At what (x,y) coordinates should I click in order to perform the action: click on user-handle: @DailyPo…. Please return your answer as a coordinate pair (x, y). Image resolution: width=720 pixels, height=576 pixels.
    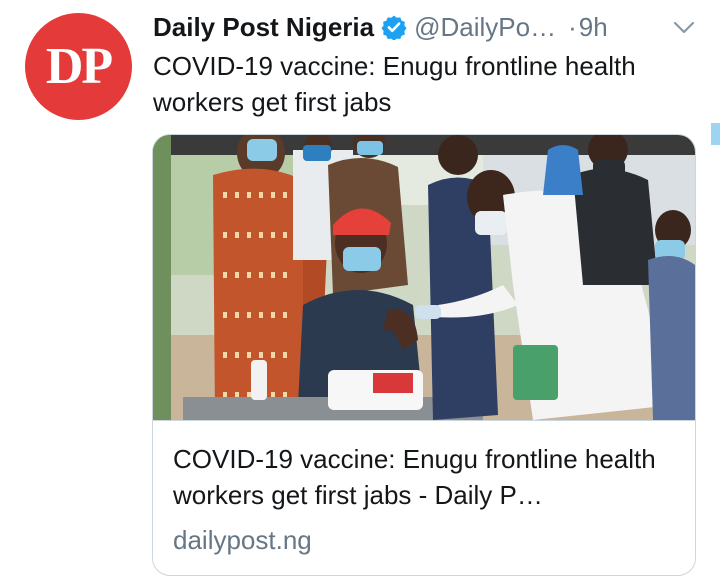
    Looking at the image, I should click on (485, 27).